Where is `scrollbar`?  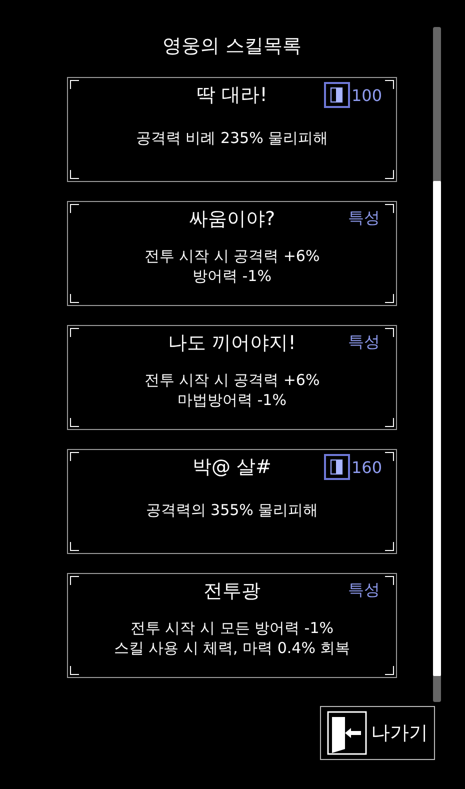 scrollbar is located at coordinates (437, 364).